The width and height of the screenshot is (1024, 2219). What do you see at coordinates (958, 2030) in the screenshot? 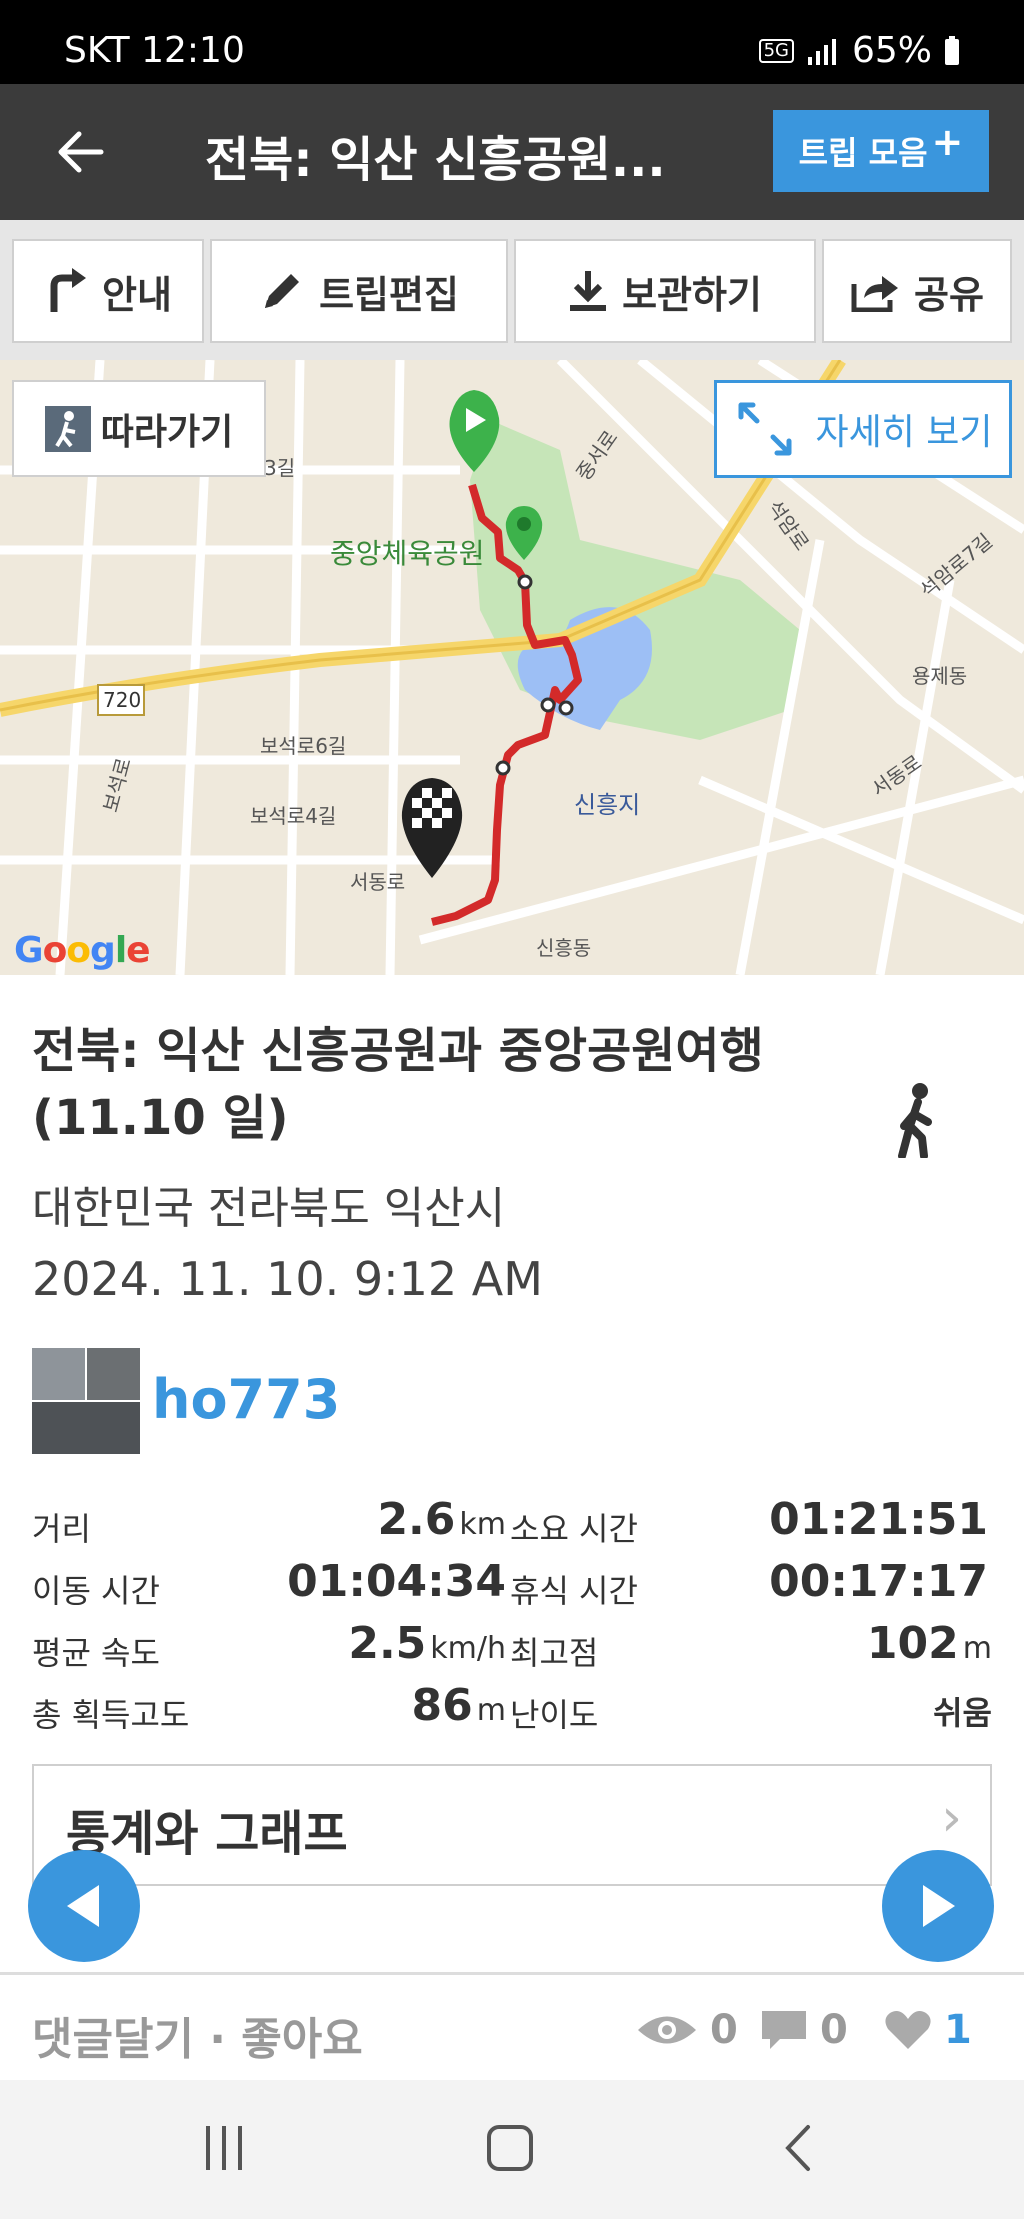
I see `likes-count: 1` at bounding box center [958, 2030].